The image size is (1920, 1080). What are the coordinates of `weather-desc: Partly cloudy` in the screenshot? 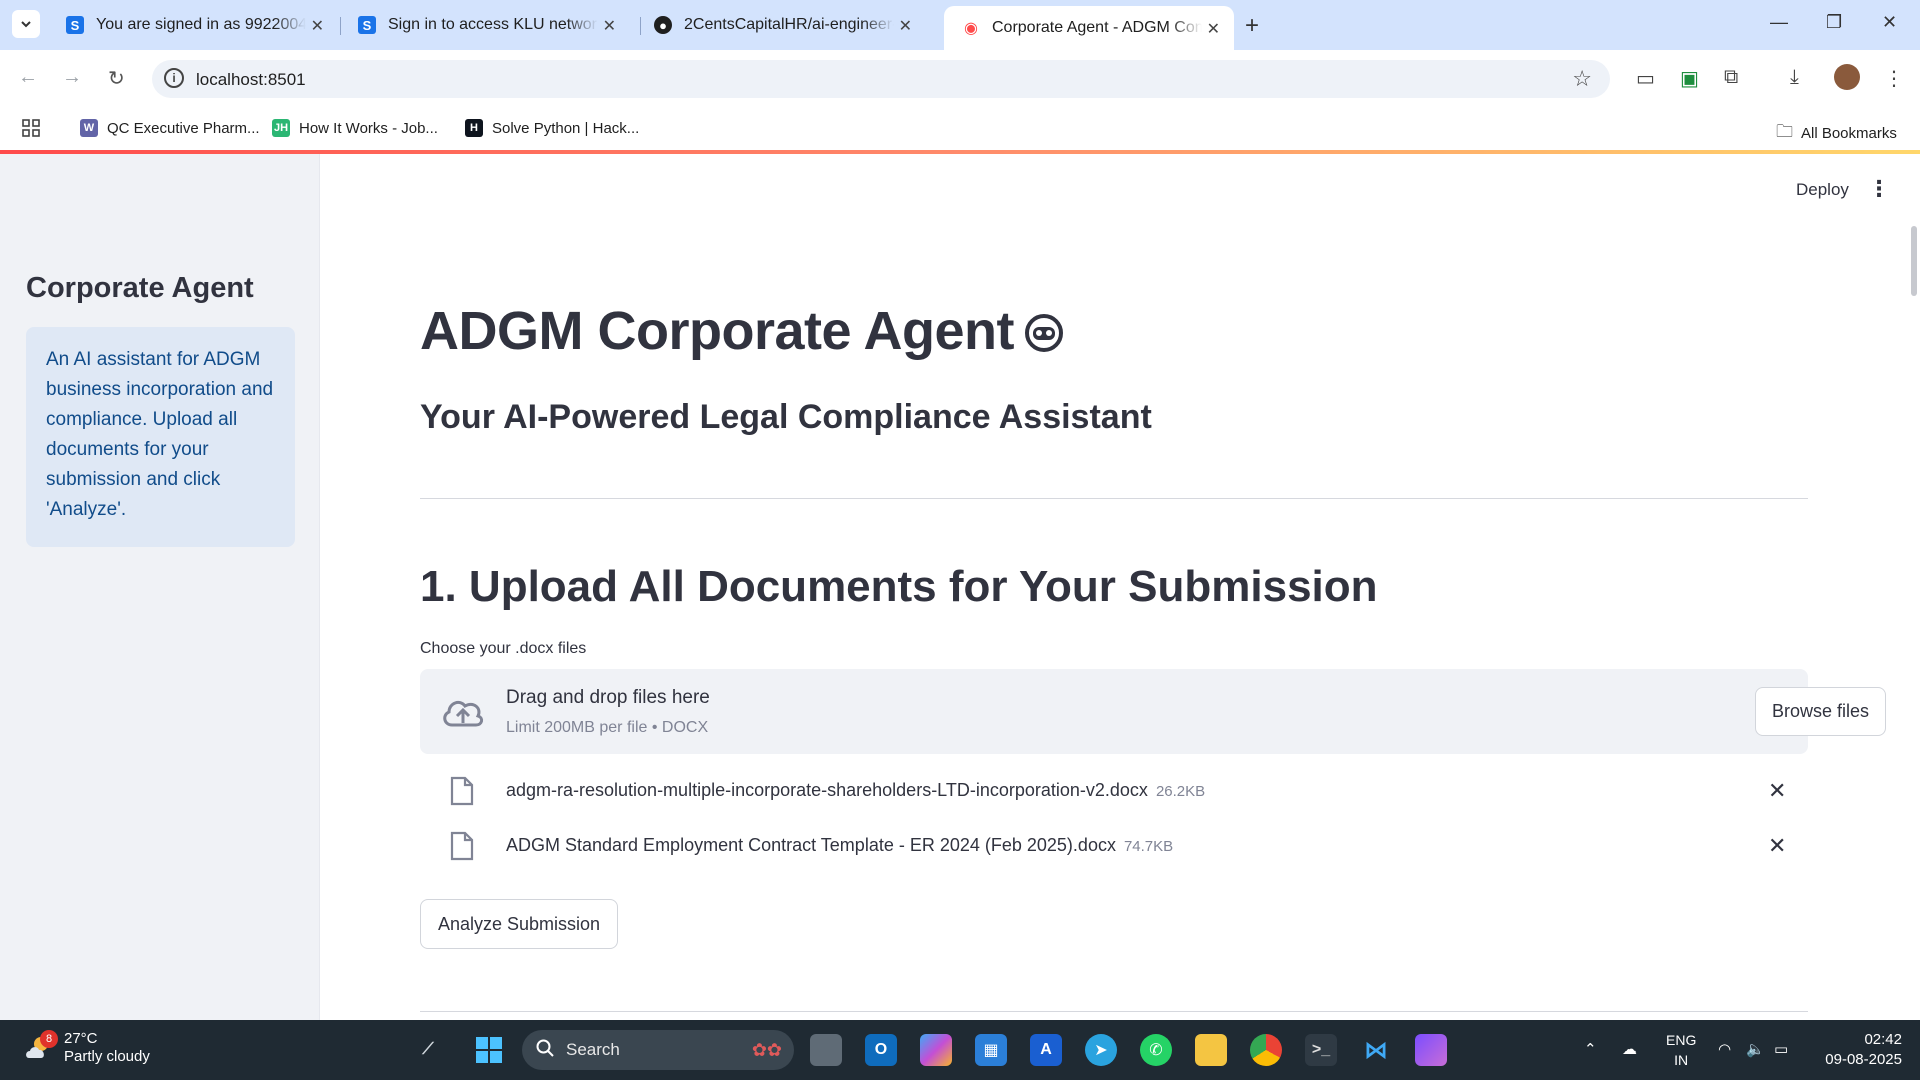 It's located at (107, 1056).